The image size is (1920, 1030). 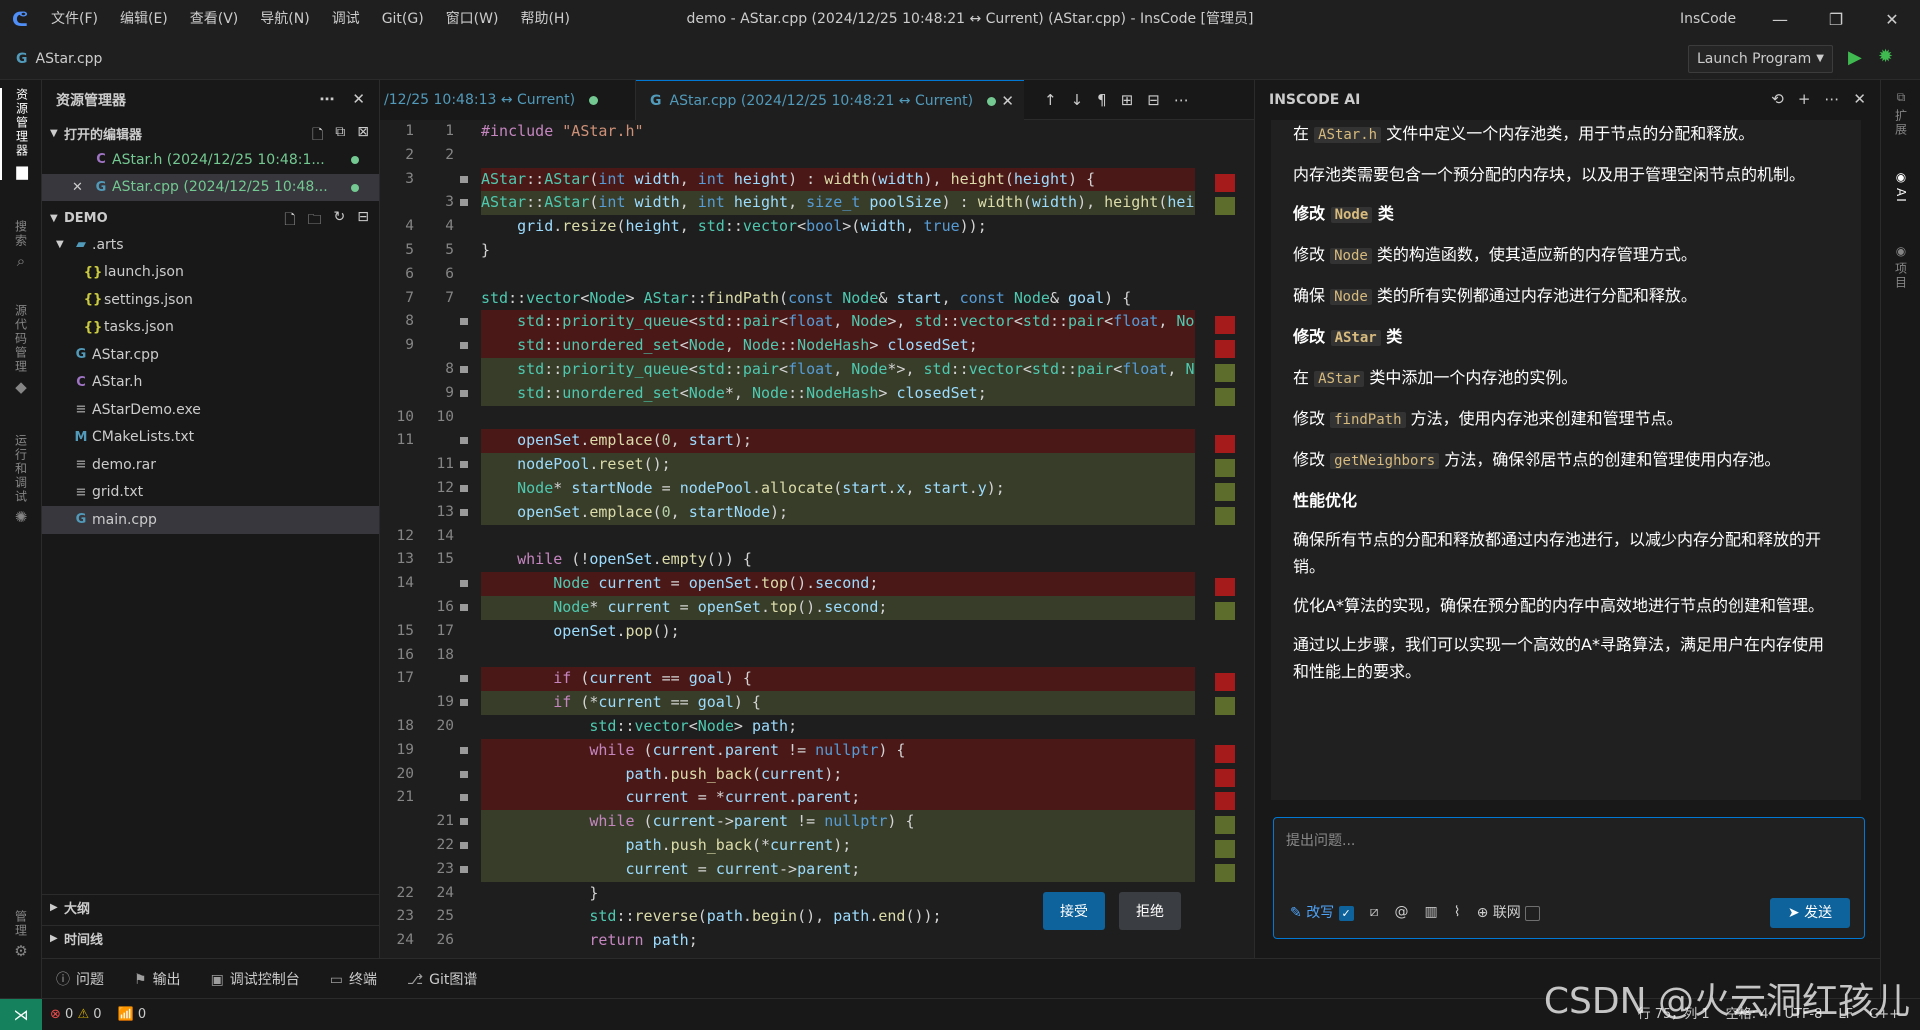 What do you see at coordinates (1050, 100) in the screenshot?
I see `previous-change-icon: ↑` at bounding box center [1050, 100].